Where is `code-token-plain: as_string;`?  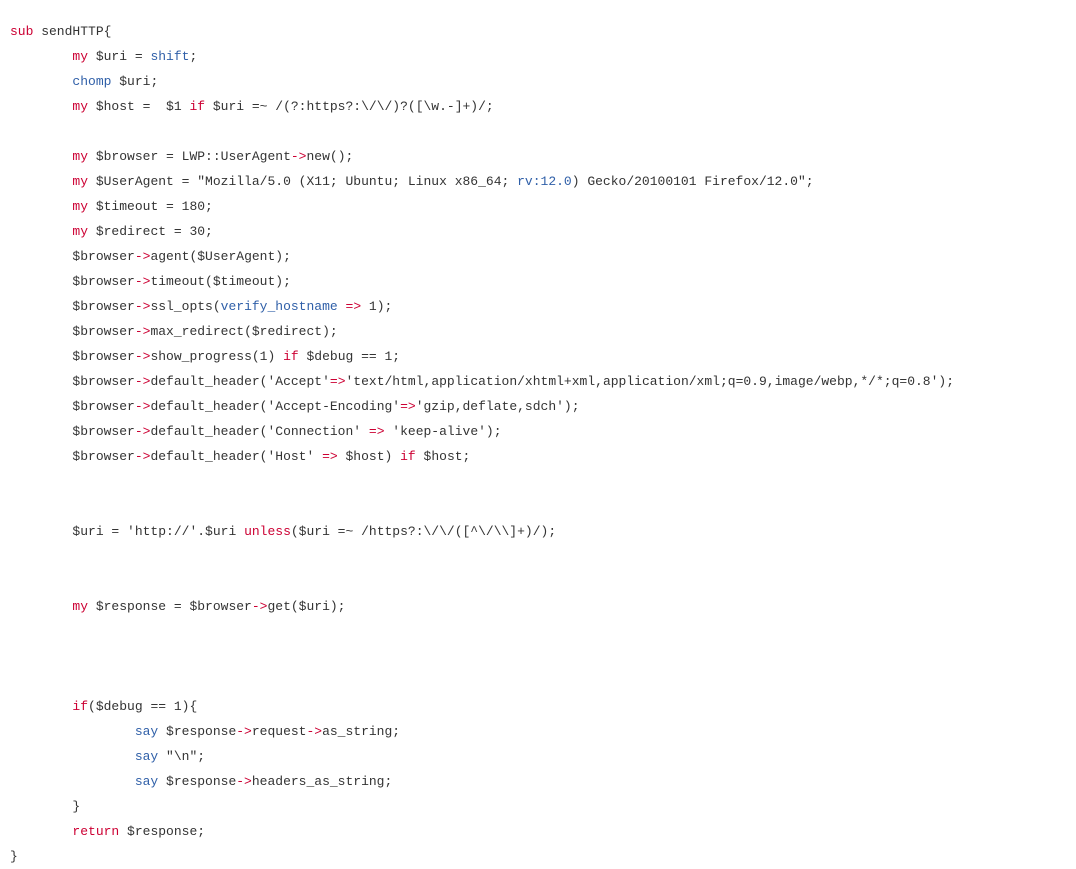
code-token-plain: as_string; is located at coordinates (361, 731).